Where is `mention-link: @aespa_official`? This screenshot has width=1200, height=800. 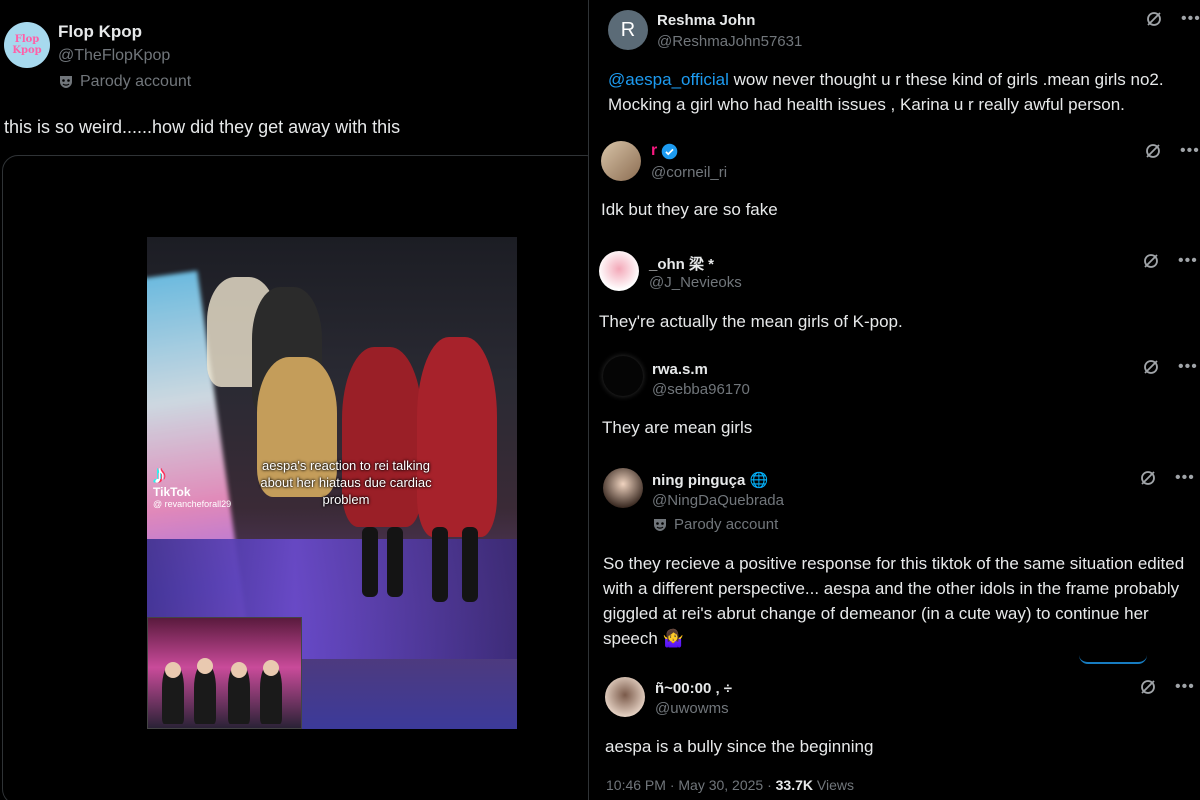 mention-link: @aespa_official is located at coordinates (668, 79).